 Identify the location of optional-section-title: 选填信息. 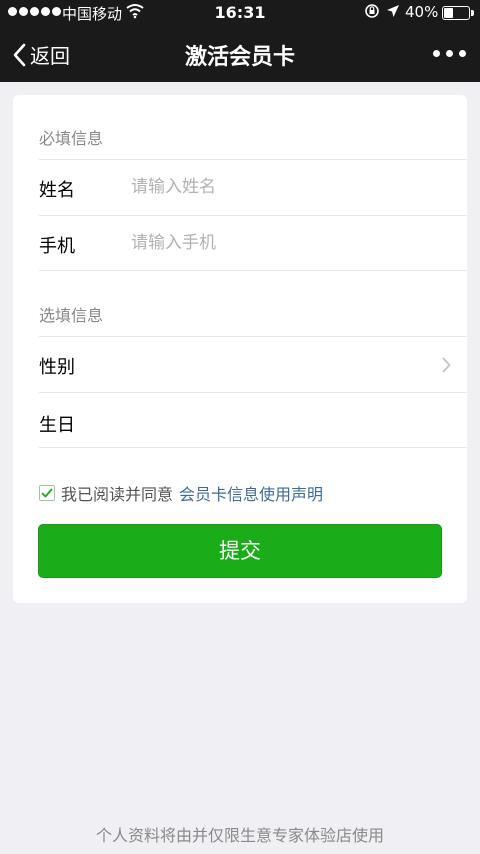
(71, 315).